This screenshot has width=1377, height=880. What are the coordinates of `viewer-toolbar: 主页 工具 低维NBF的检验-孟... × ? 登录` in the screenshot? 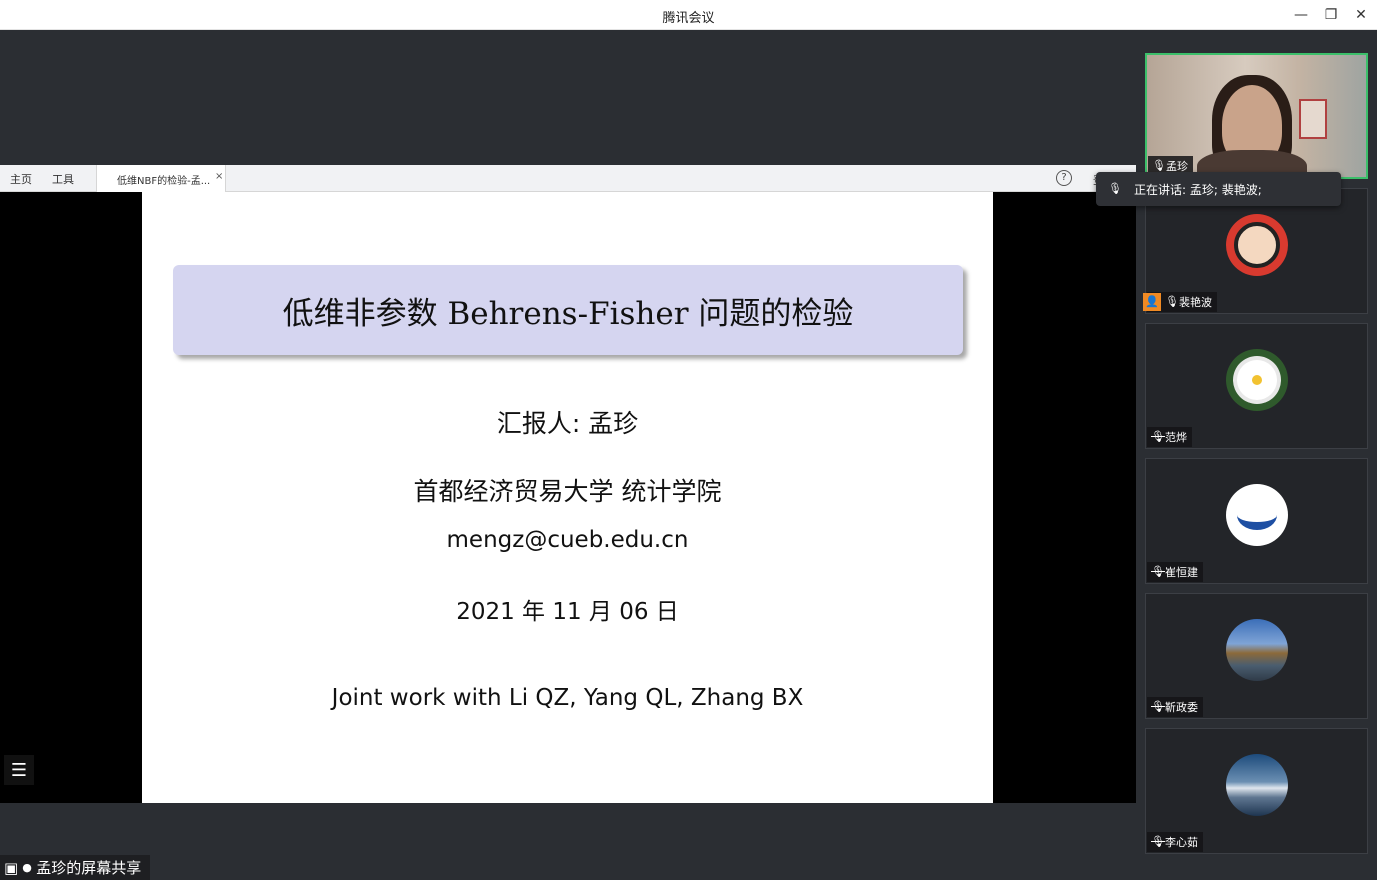 It's located at (568, 178).